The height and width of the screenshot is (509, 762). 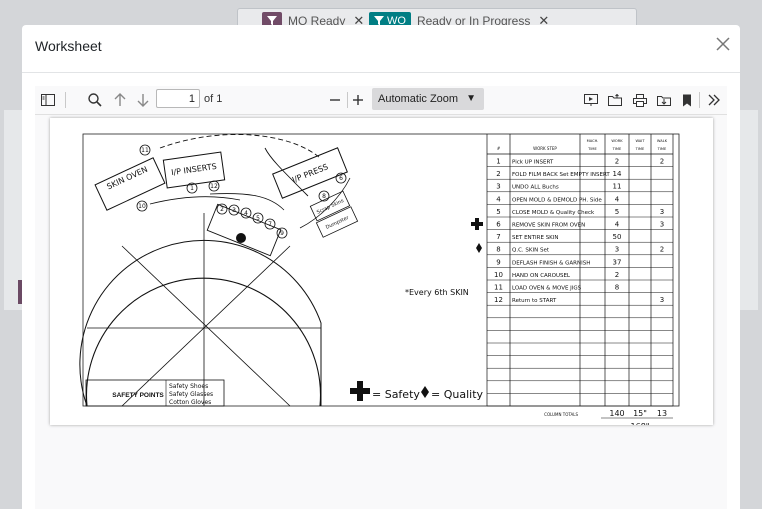 I want to click on row-number: 10, so click(x=498, y=275).